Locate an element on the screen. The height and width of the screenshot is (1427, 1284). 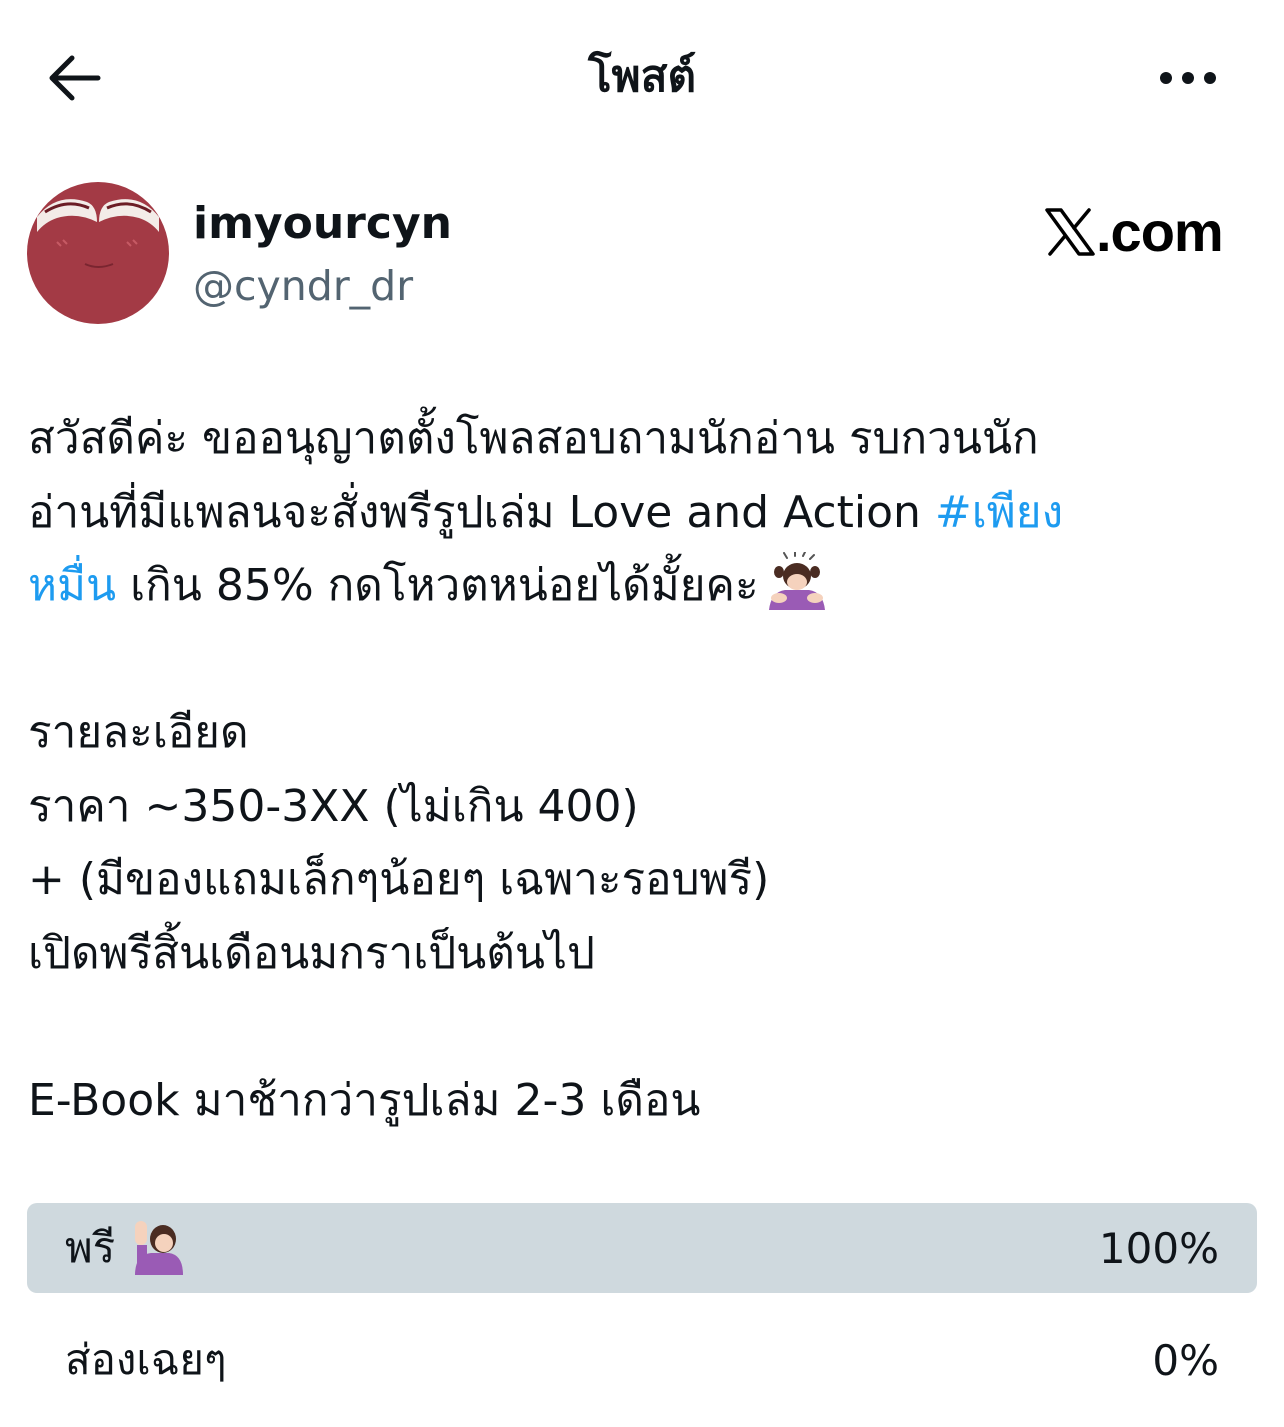
back-button is located at coordinates (74, 78).